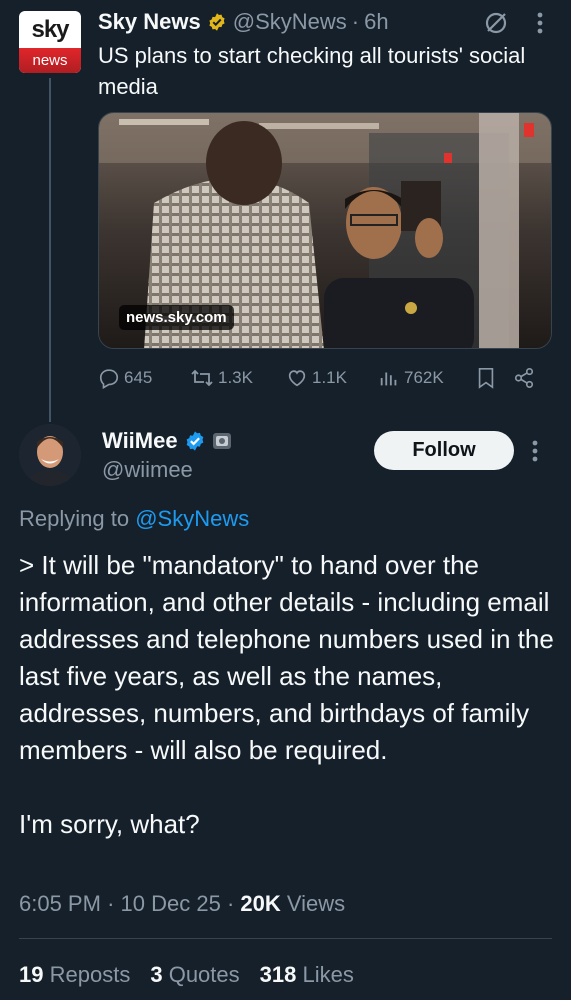 The width and height of the screenshot is (571, 1000). What do you see at coordinates (388, 379) in the screenshot?
I see `views-icon` at bounding box center [388, 379].